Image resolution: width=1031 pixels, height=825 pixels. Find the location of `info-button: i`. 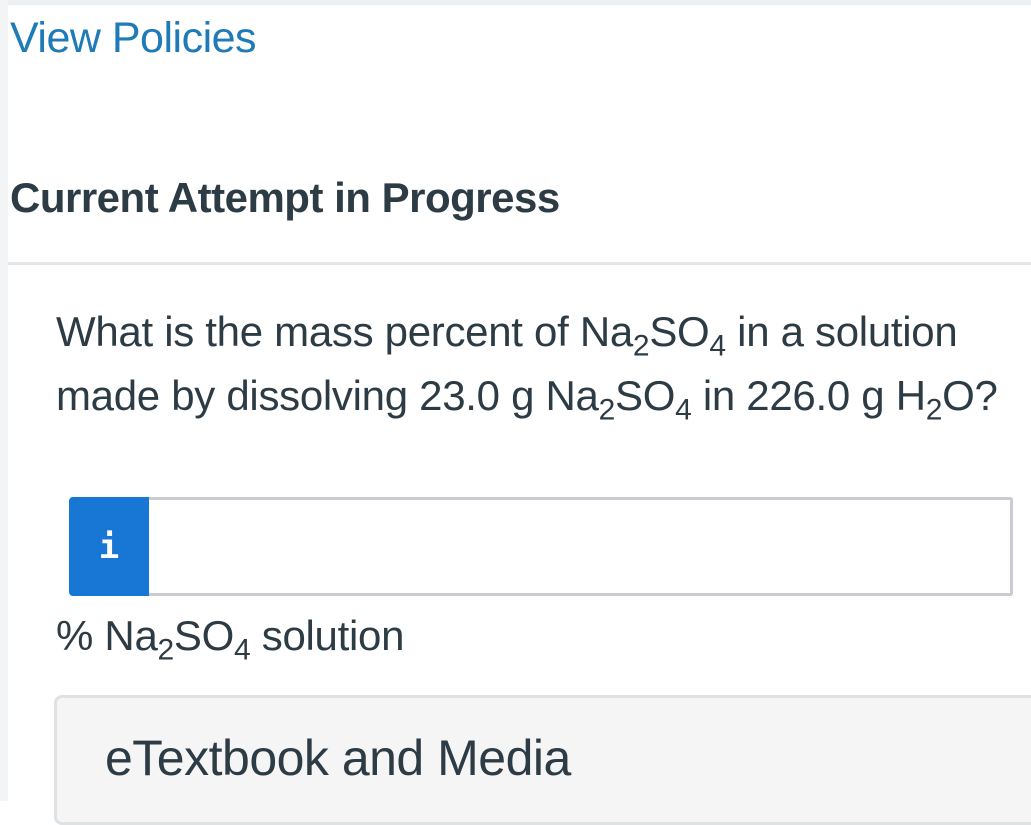

info-button: i is located at coordinates (109, 546).